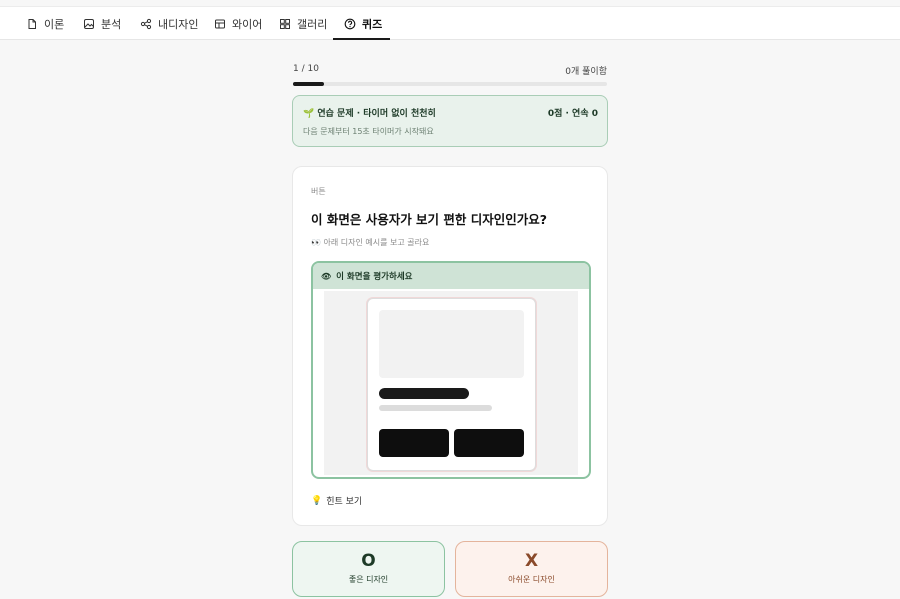 This screenshot has width=900, height=599. Describe the element at coordinates (531, 579) in the screenshot. I see `bad-label: 아쉬운 디자인` at that location.